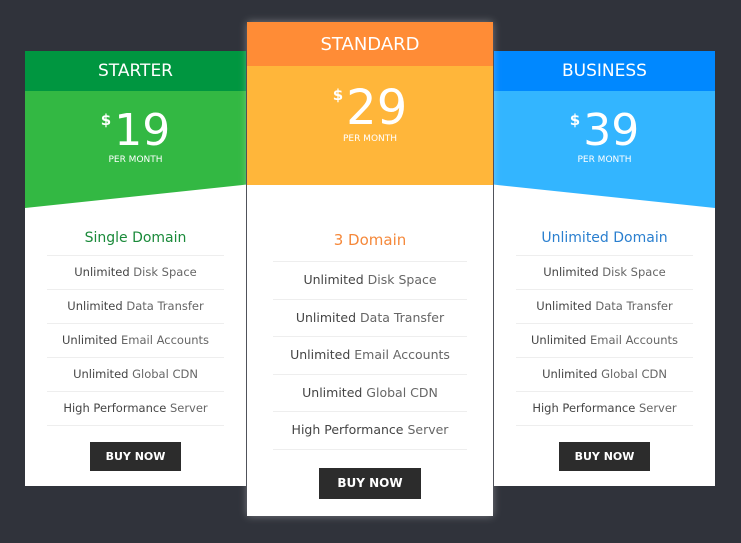 The width and height of the screenshot is (741, 543). I want to click on domain-label: 3 Domain, so click(370, 240).